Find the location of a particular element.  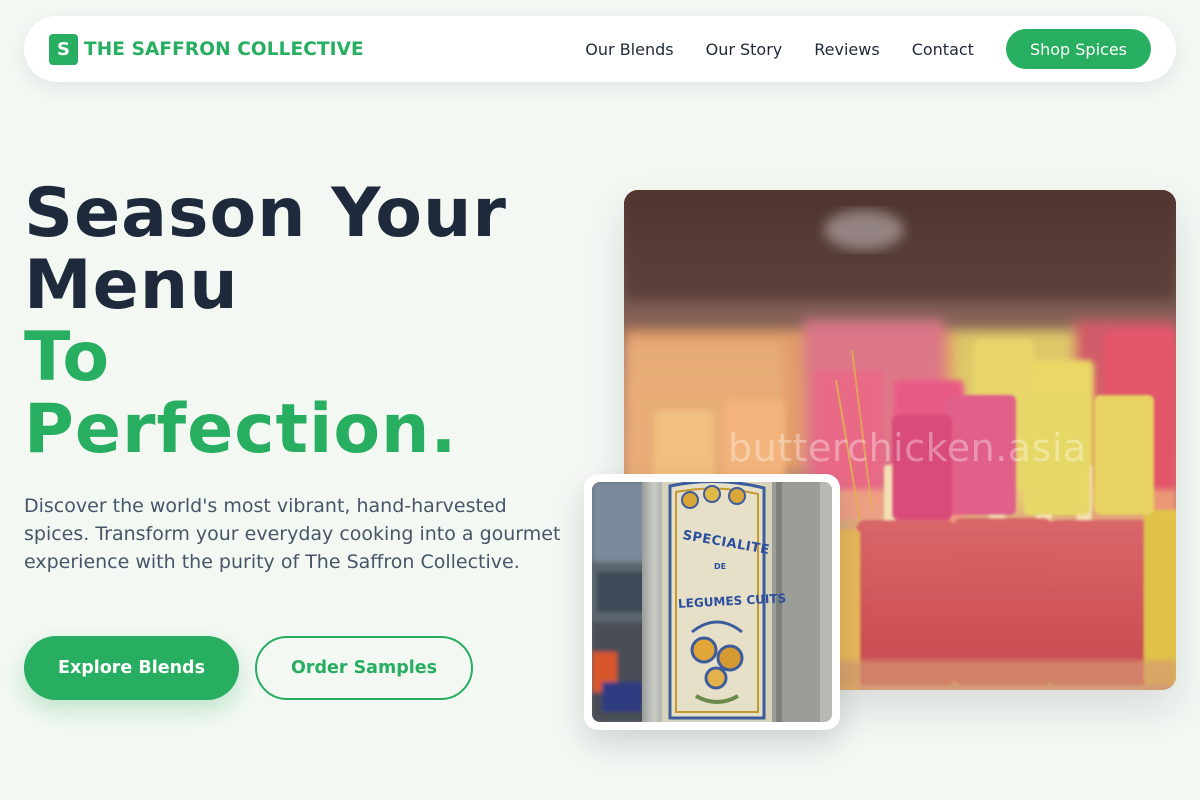

shop-spices-button: Shop Spices is located at coordinates (1078, 49).